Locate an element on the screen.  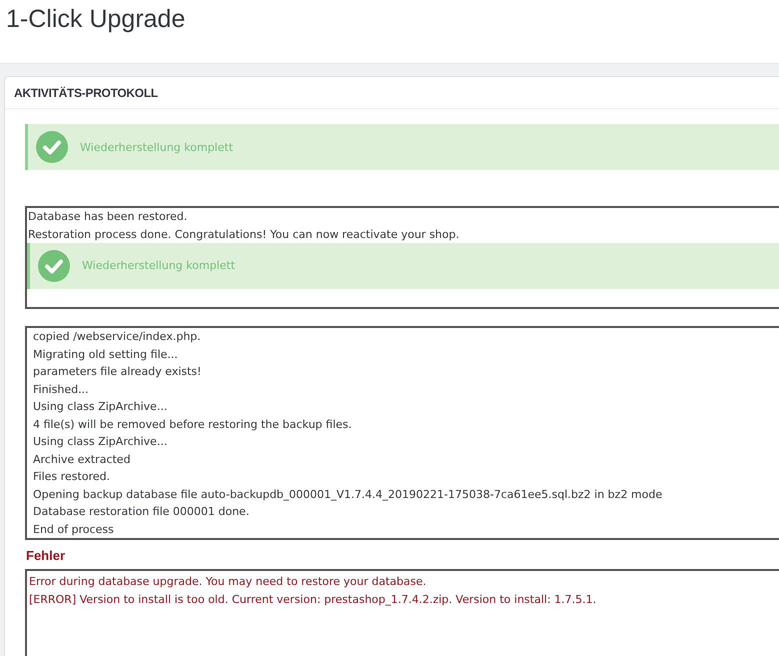
result-line: Database has been restored. is located at coordinates (107, 217).